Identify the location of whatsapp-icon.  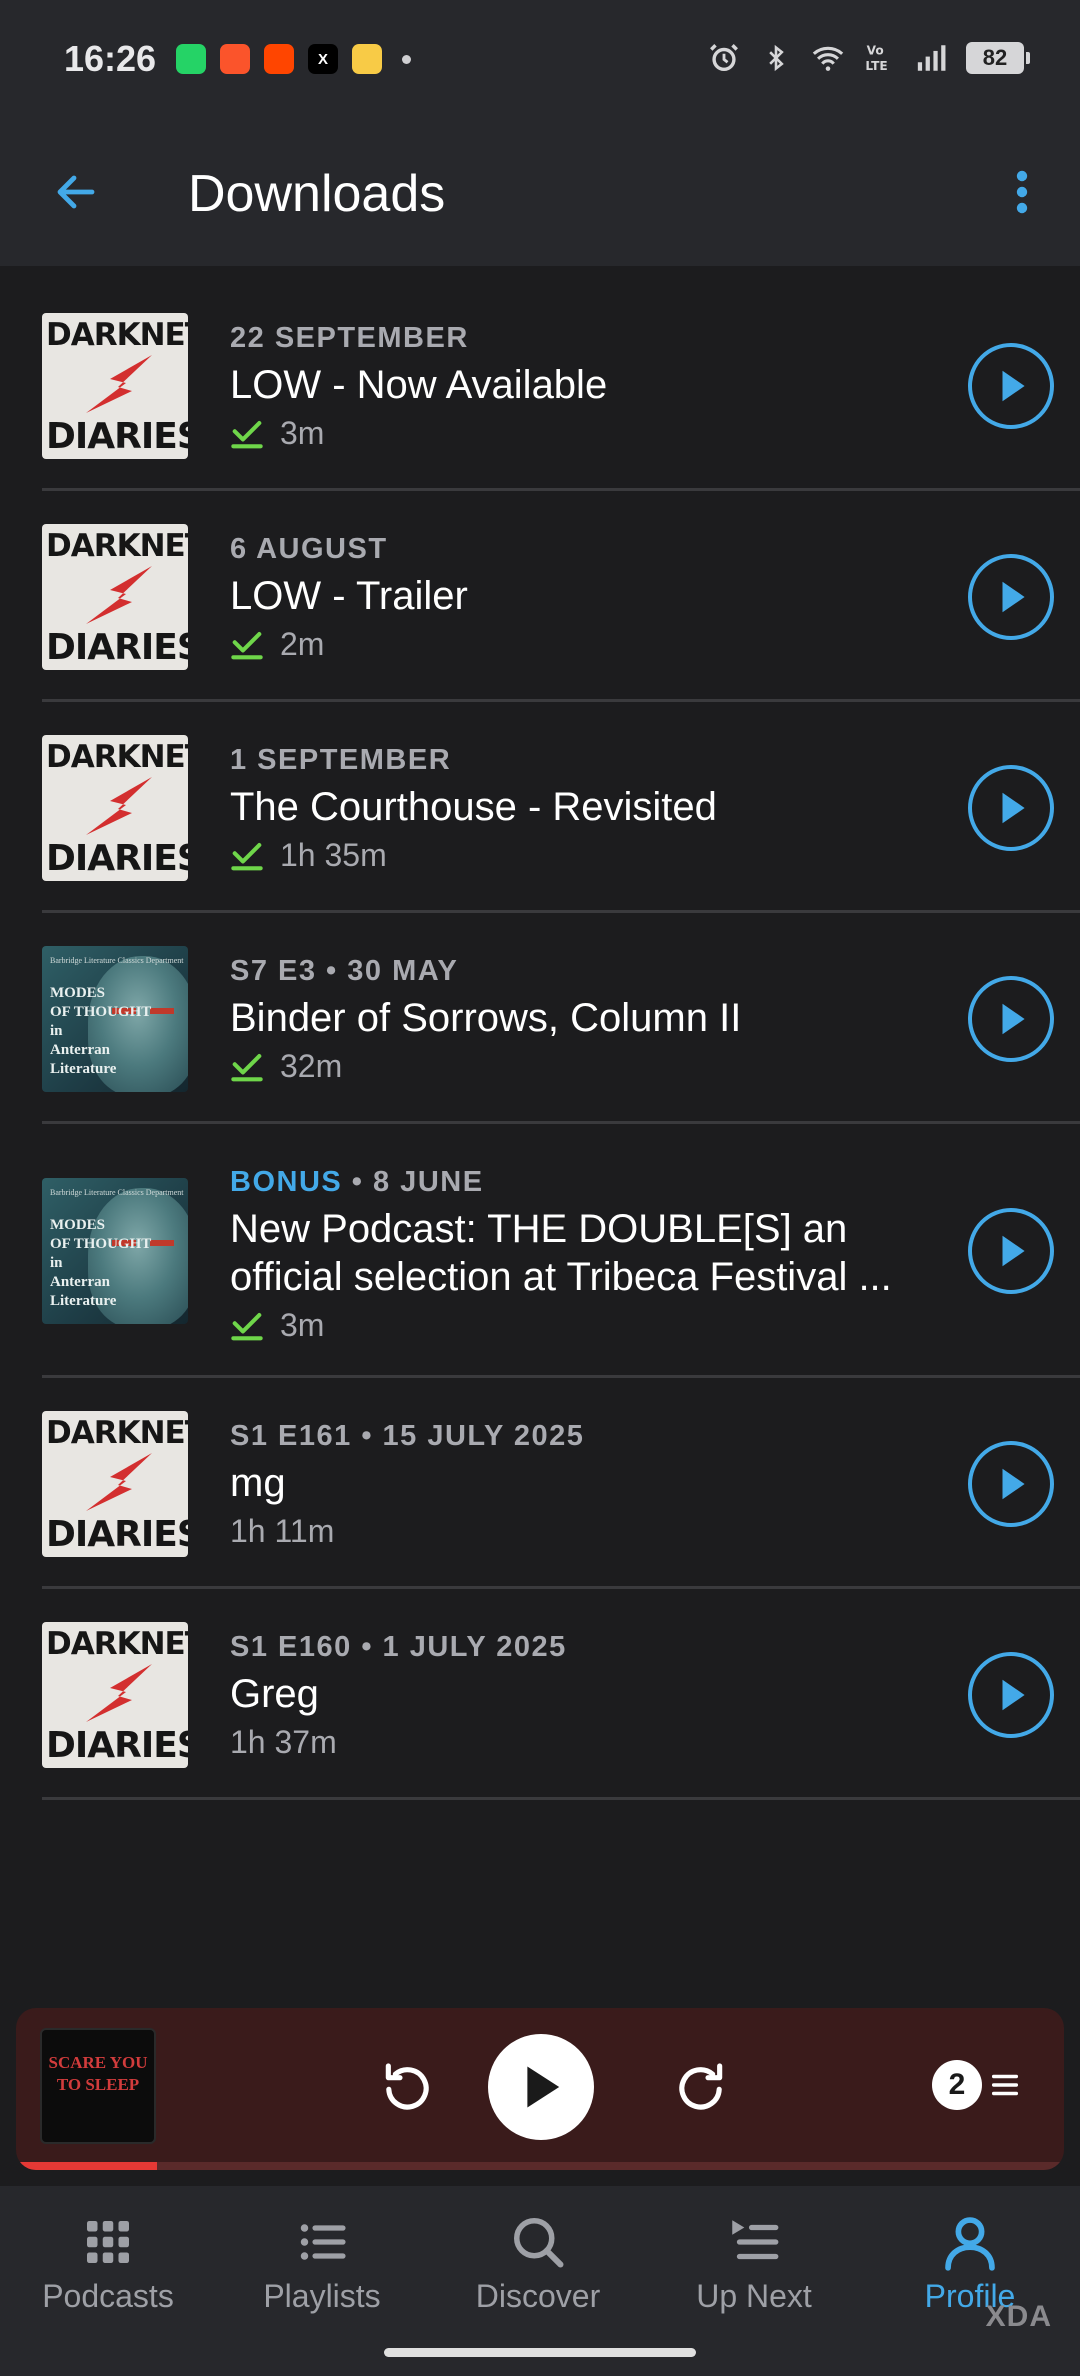
(191, 59).